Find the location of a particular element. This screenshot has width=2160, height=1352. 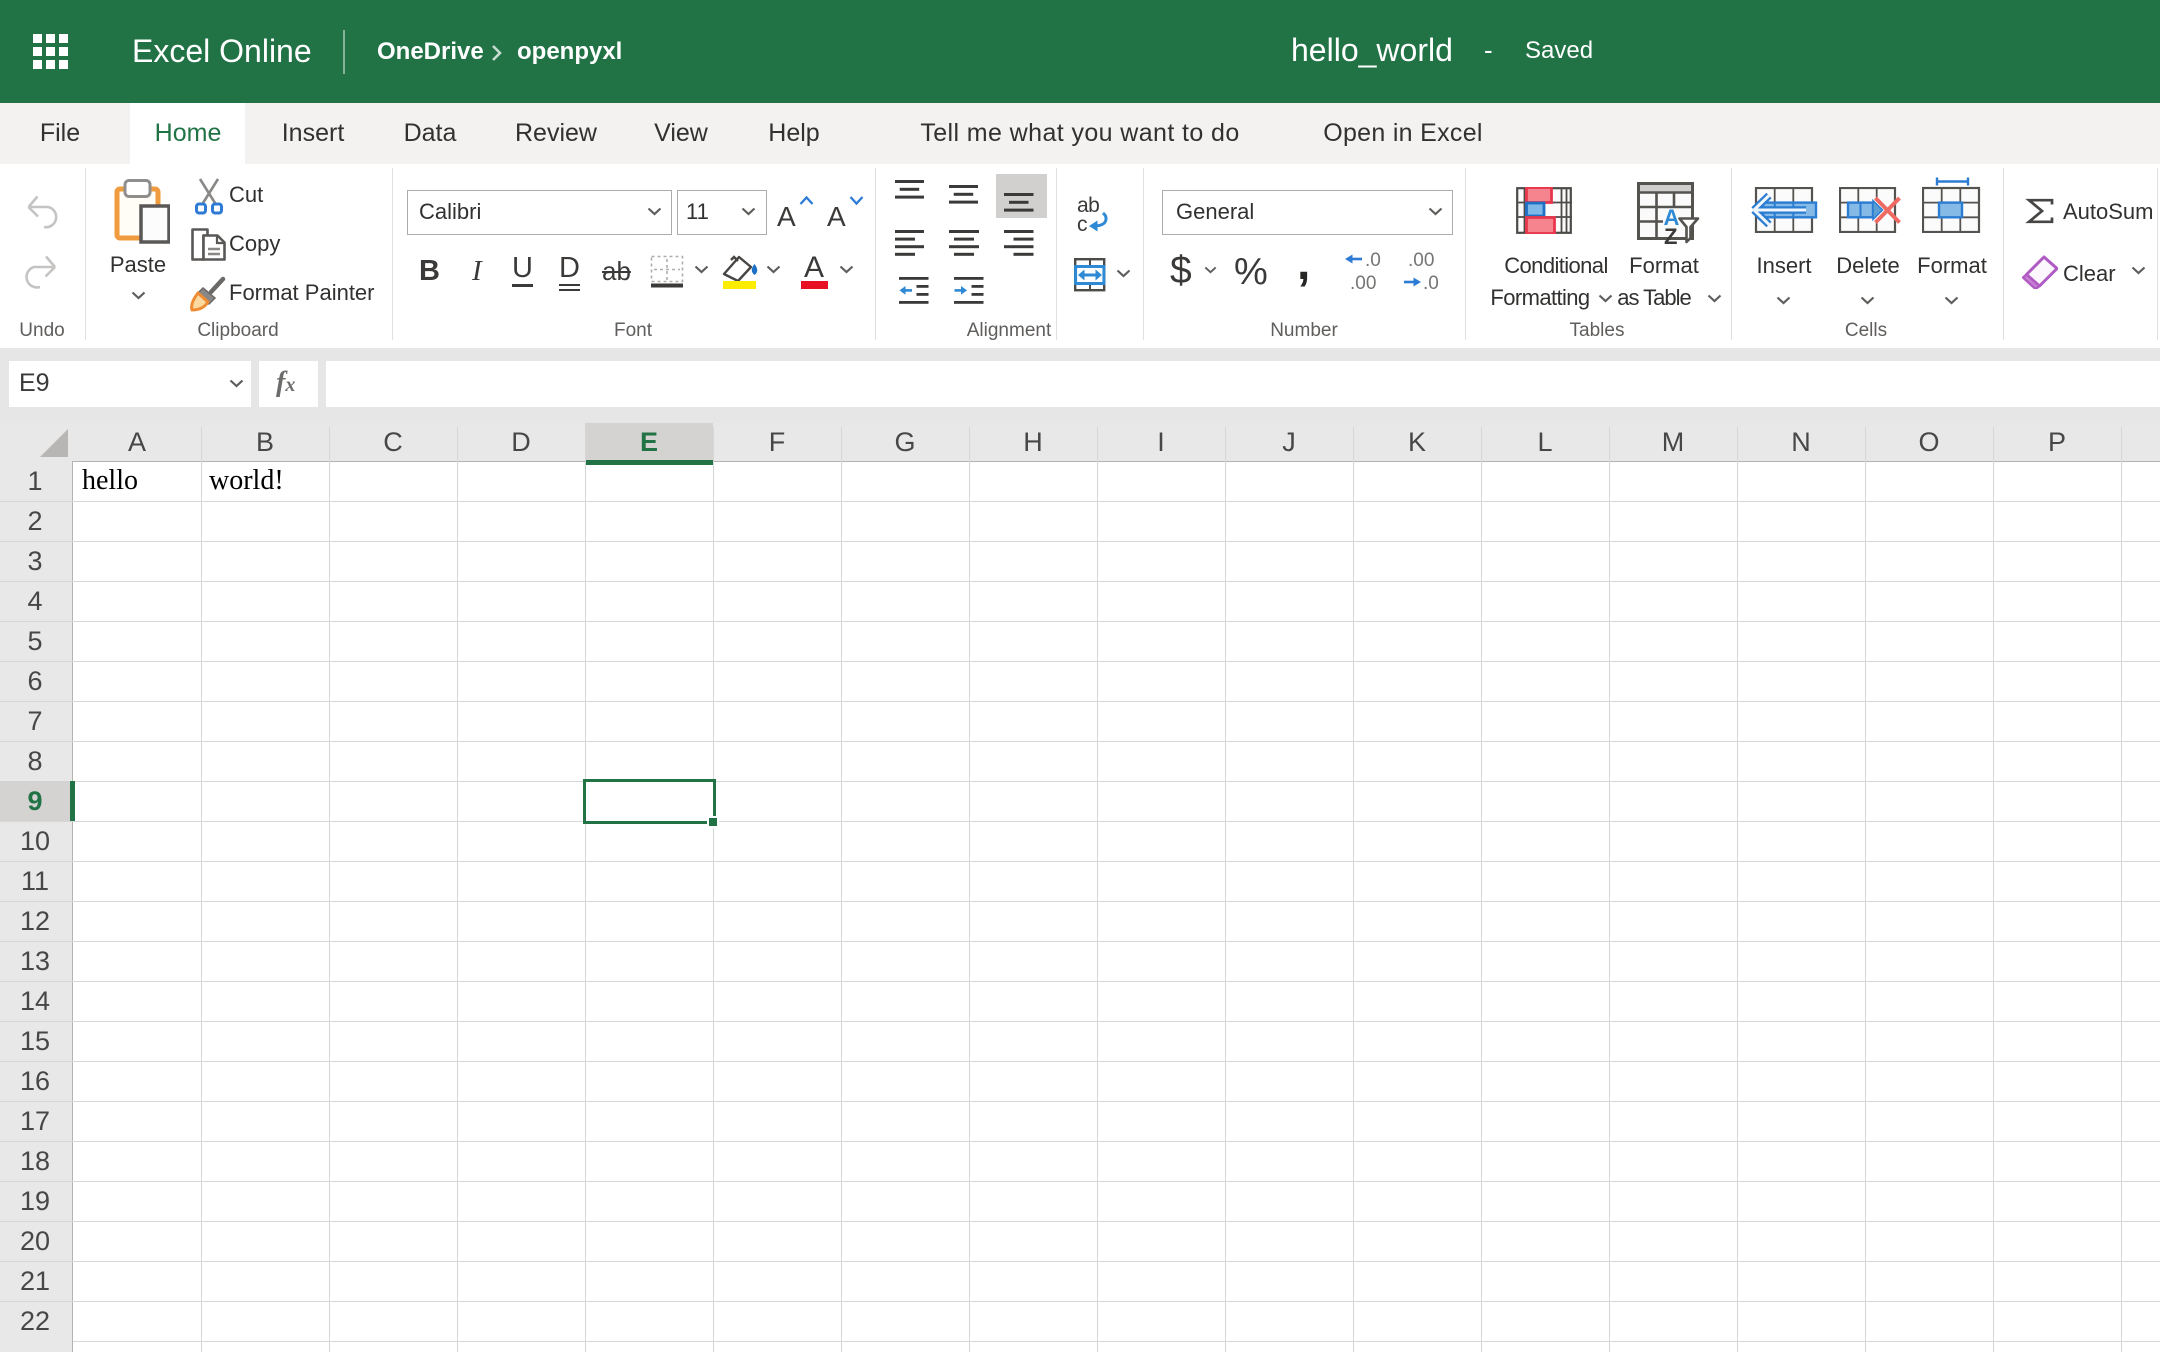

svg-text: c is located at coordinates (1082, 223).